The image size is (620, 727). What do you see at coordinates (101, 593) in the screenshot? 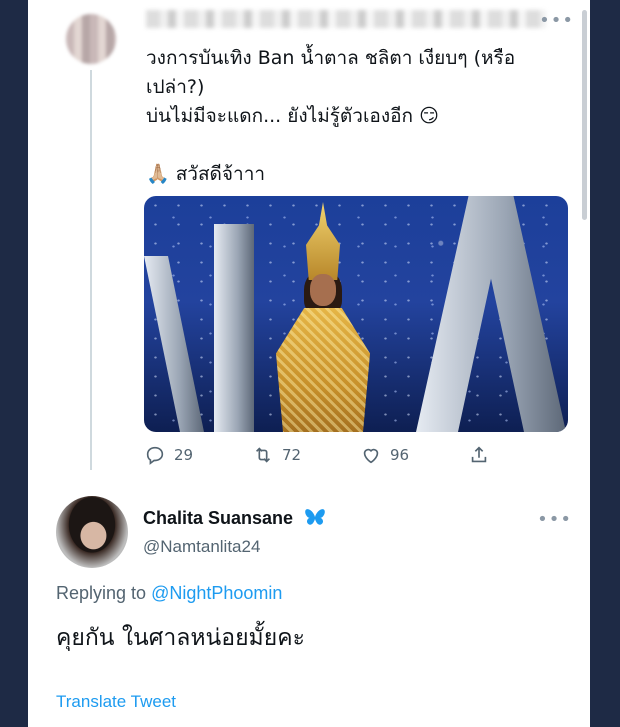
I see `replying-to-prefix: Replying to` at bounding box center [101, 593].